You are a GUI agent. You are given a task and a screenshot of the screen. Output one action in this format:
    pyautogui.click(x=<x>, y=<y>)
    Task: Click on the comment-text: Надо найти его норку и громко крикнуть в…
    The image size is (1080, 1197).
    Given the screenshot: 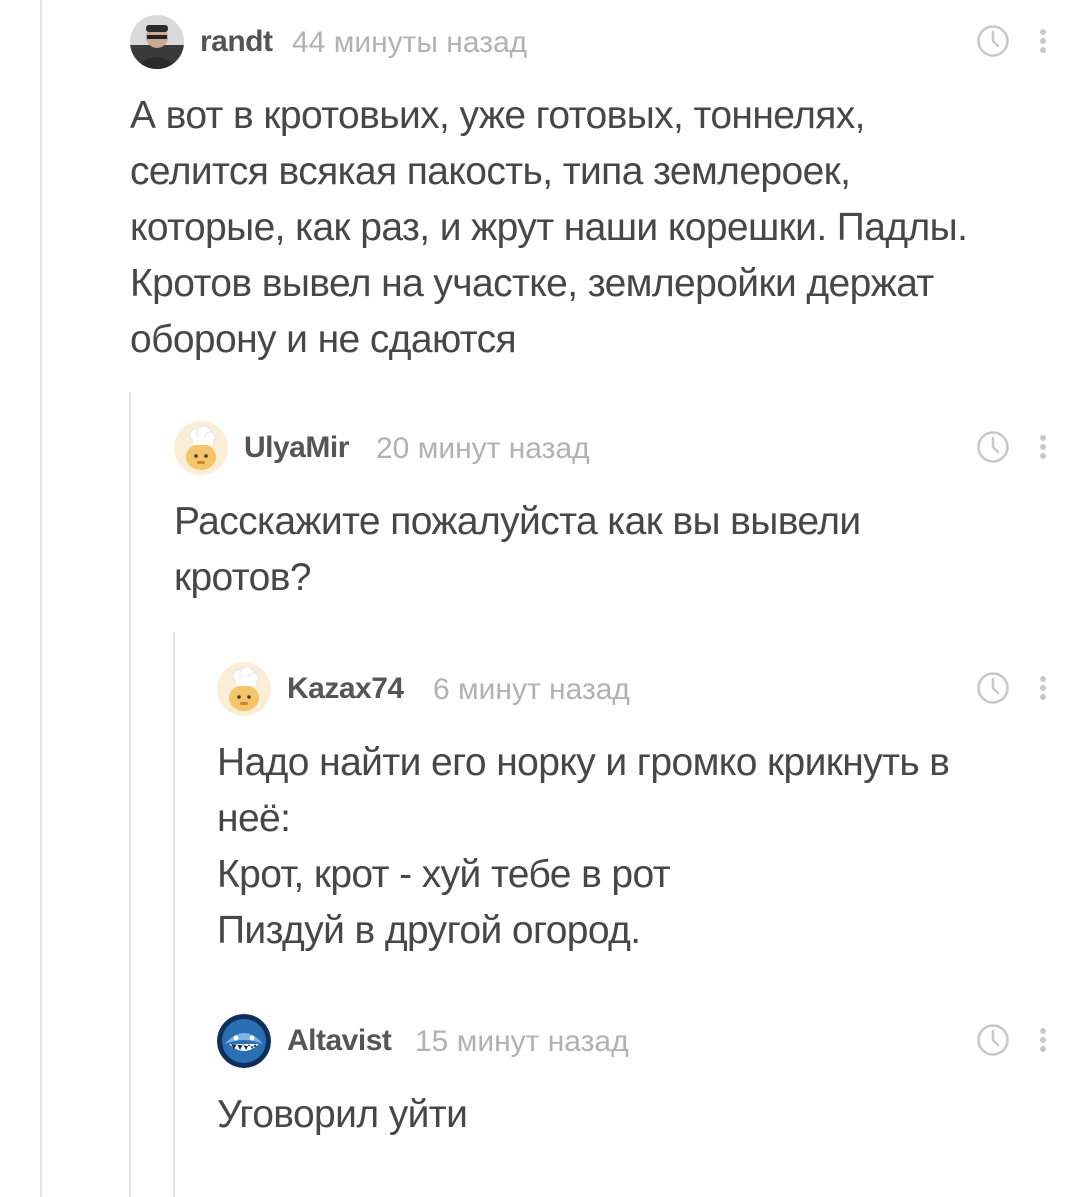 What is the action you would take?
    pyautogui.click(x=633, y=847)
    